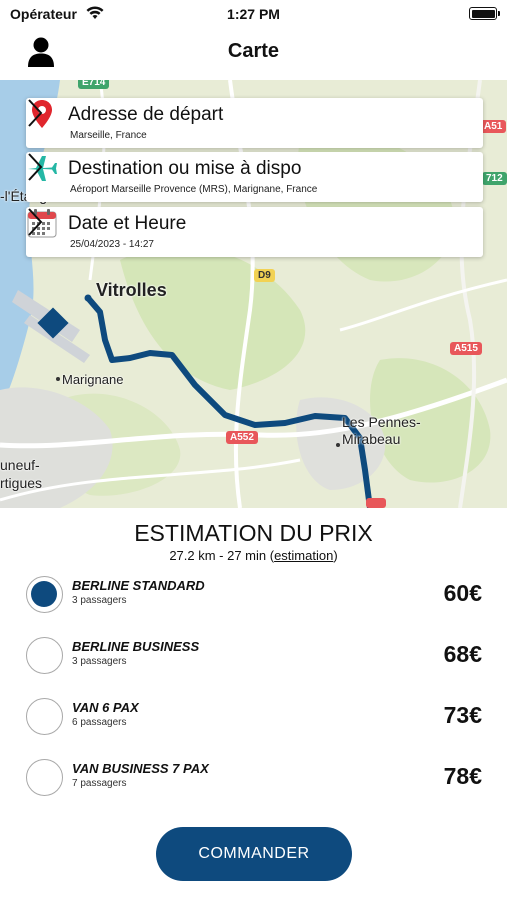 Image resolution: width=507 pixels, height=900 pixels. Describe the element at coordinates (484, 13) in the screenshot. I see `battery-icon` at that location.